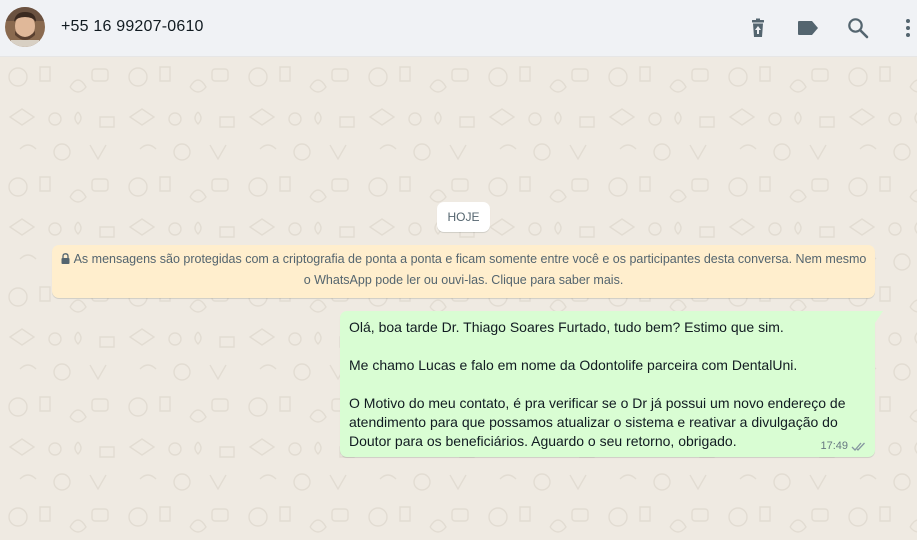  What do you see at coordinates (25, 27) in the screenshot?
I see `contact-avatar` at bounding box center [25, 27].